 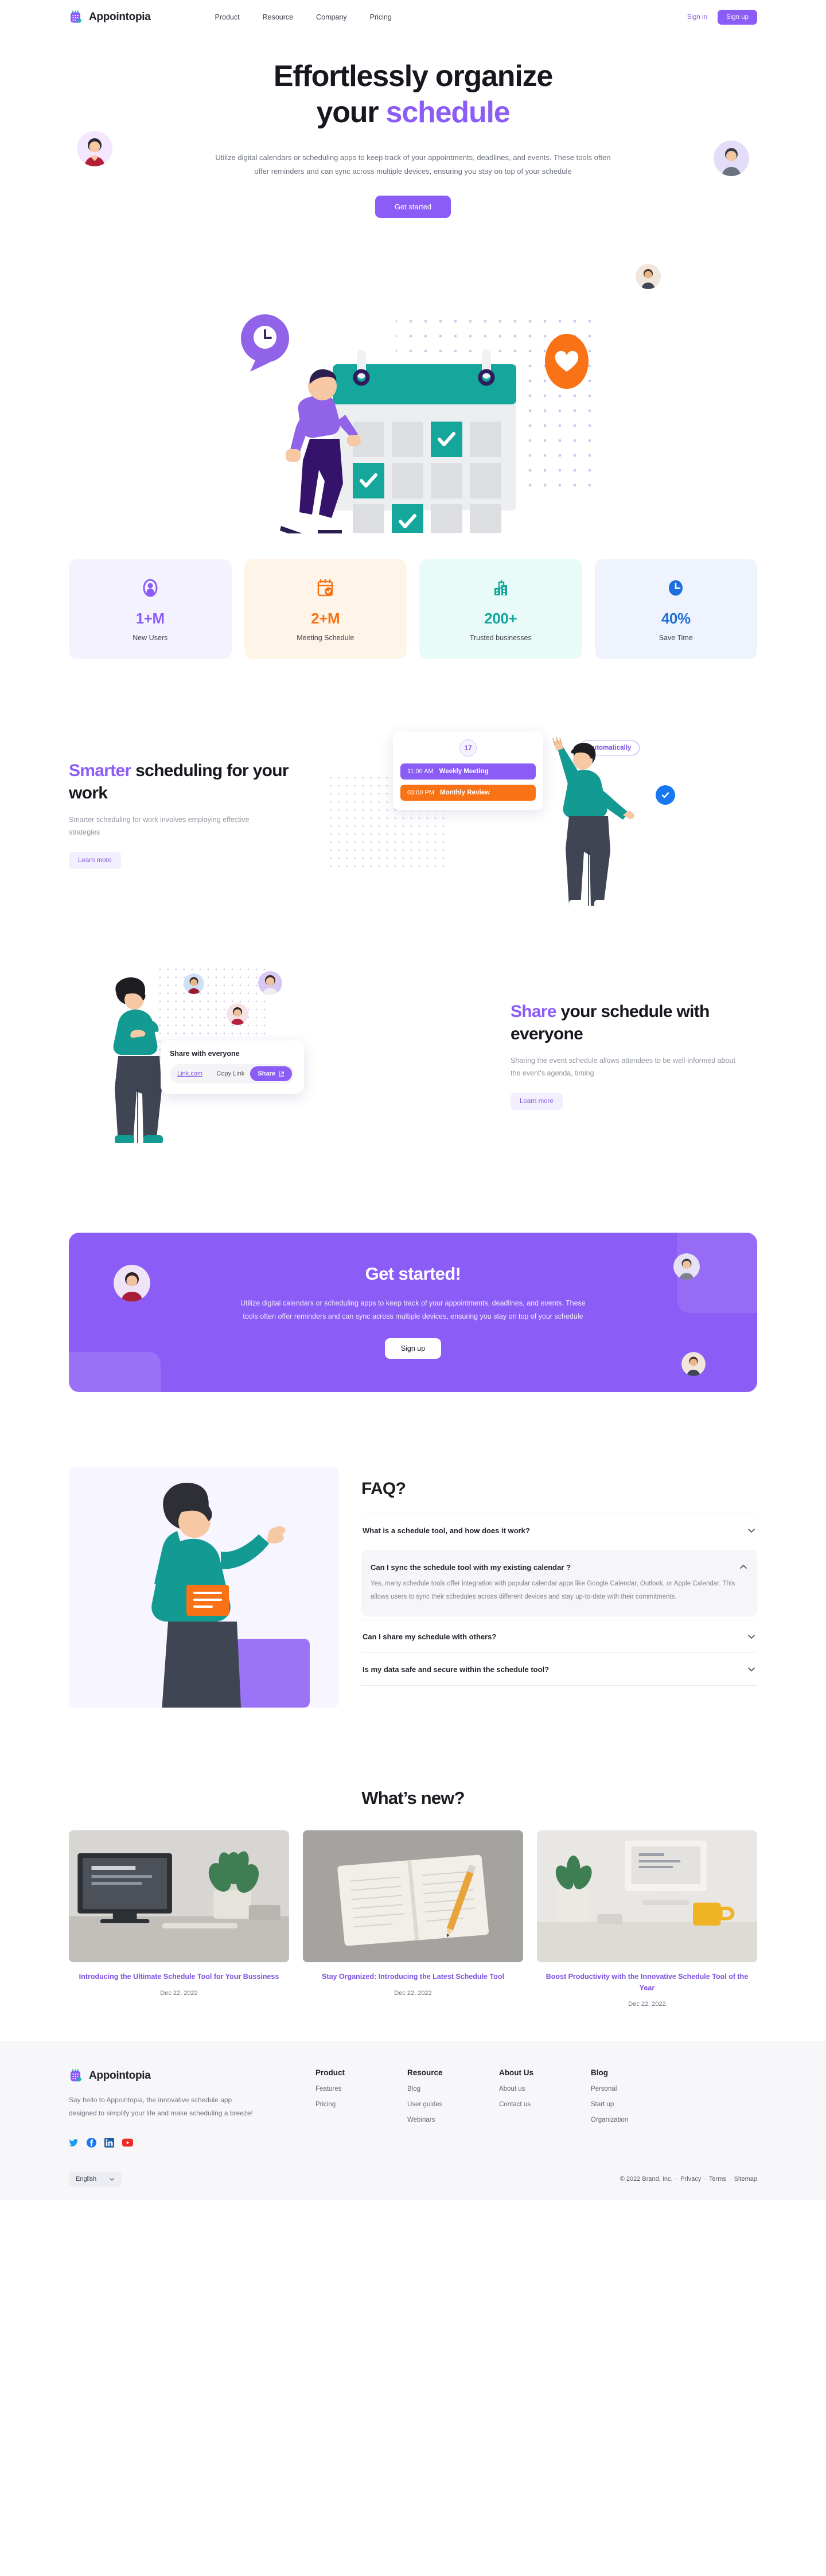 I want to click on language-selector-value: English, so click(x=86, y=2179).